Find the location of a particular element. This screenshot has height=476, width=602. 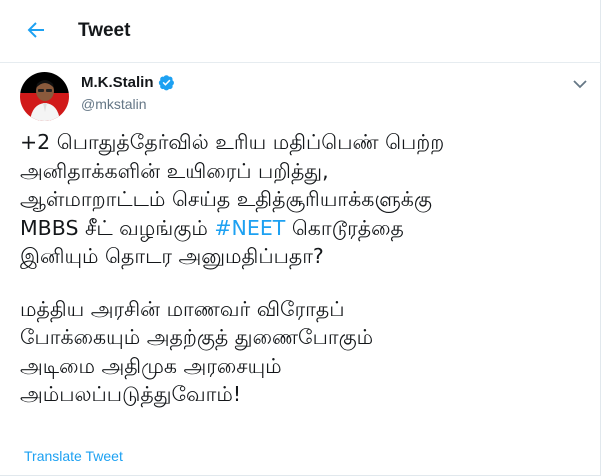

arrow-left-icon is located at coordinates (35, 30).